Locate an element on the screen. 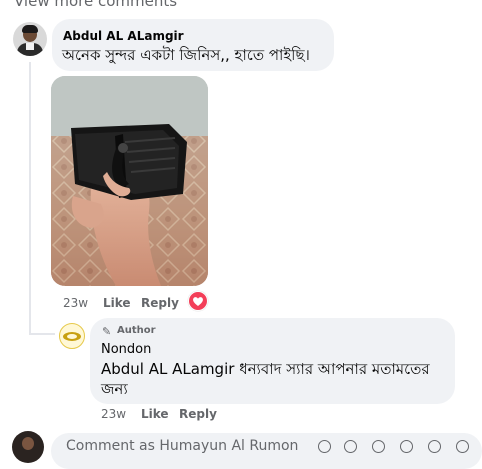 The image size is (482, 469). comment-timestamp: 23w is located at coordinates (75, 303).